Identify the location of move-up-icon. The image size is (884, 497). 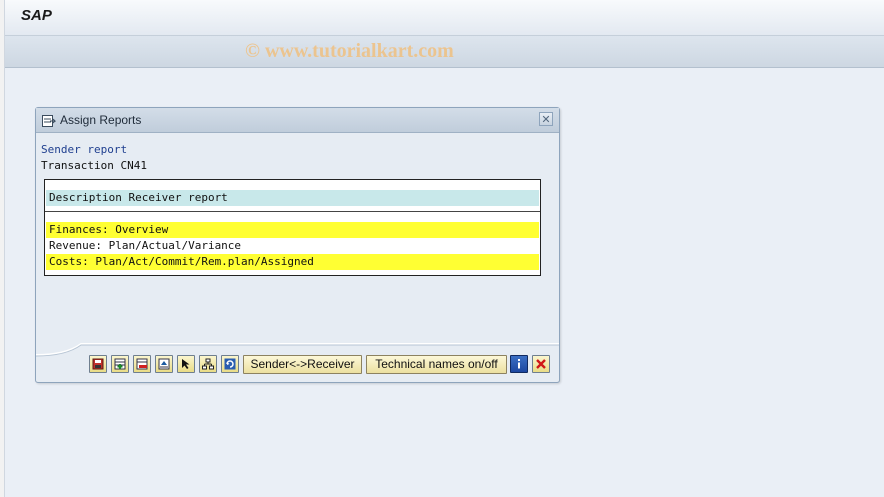
(164, 364).